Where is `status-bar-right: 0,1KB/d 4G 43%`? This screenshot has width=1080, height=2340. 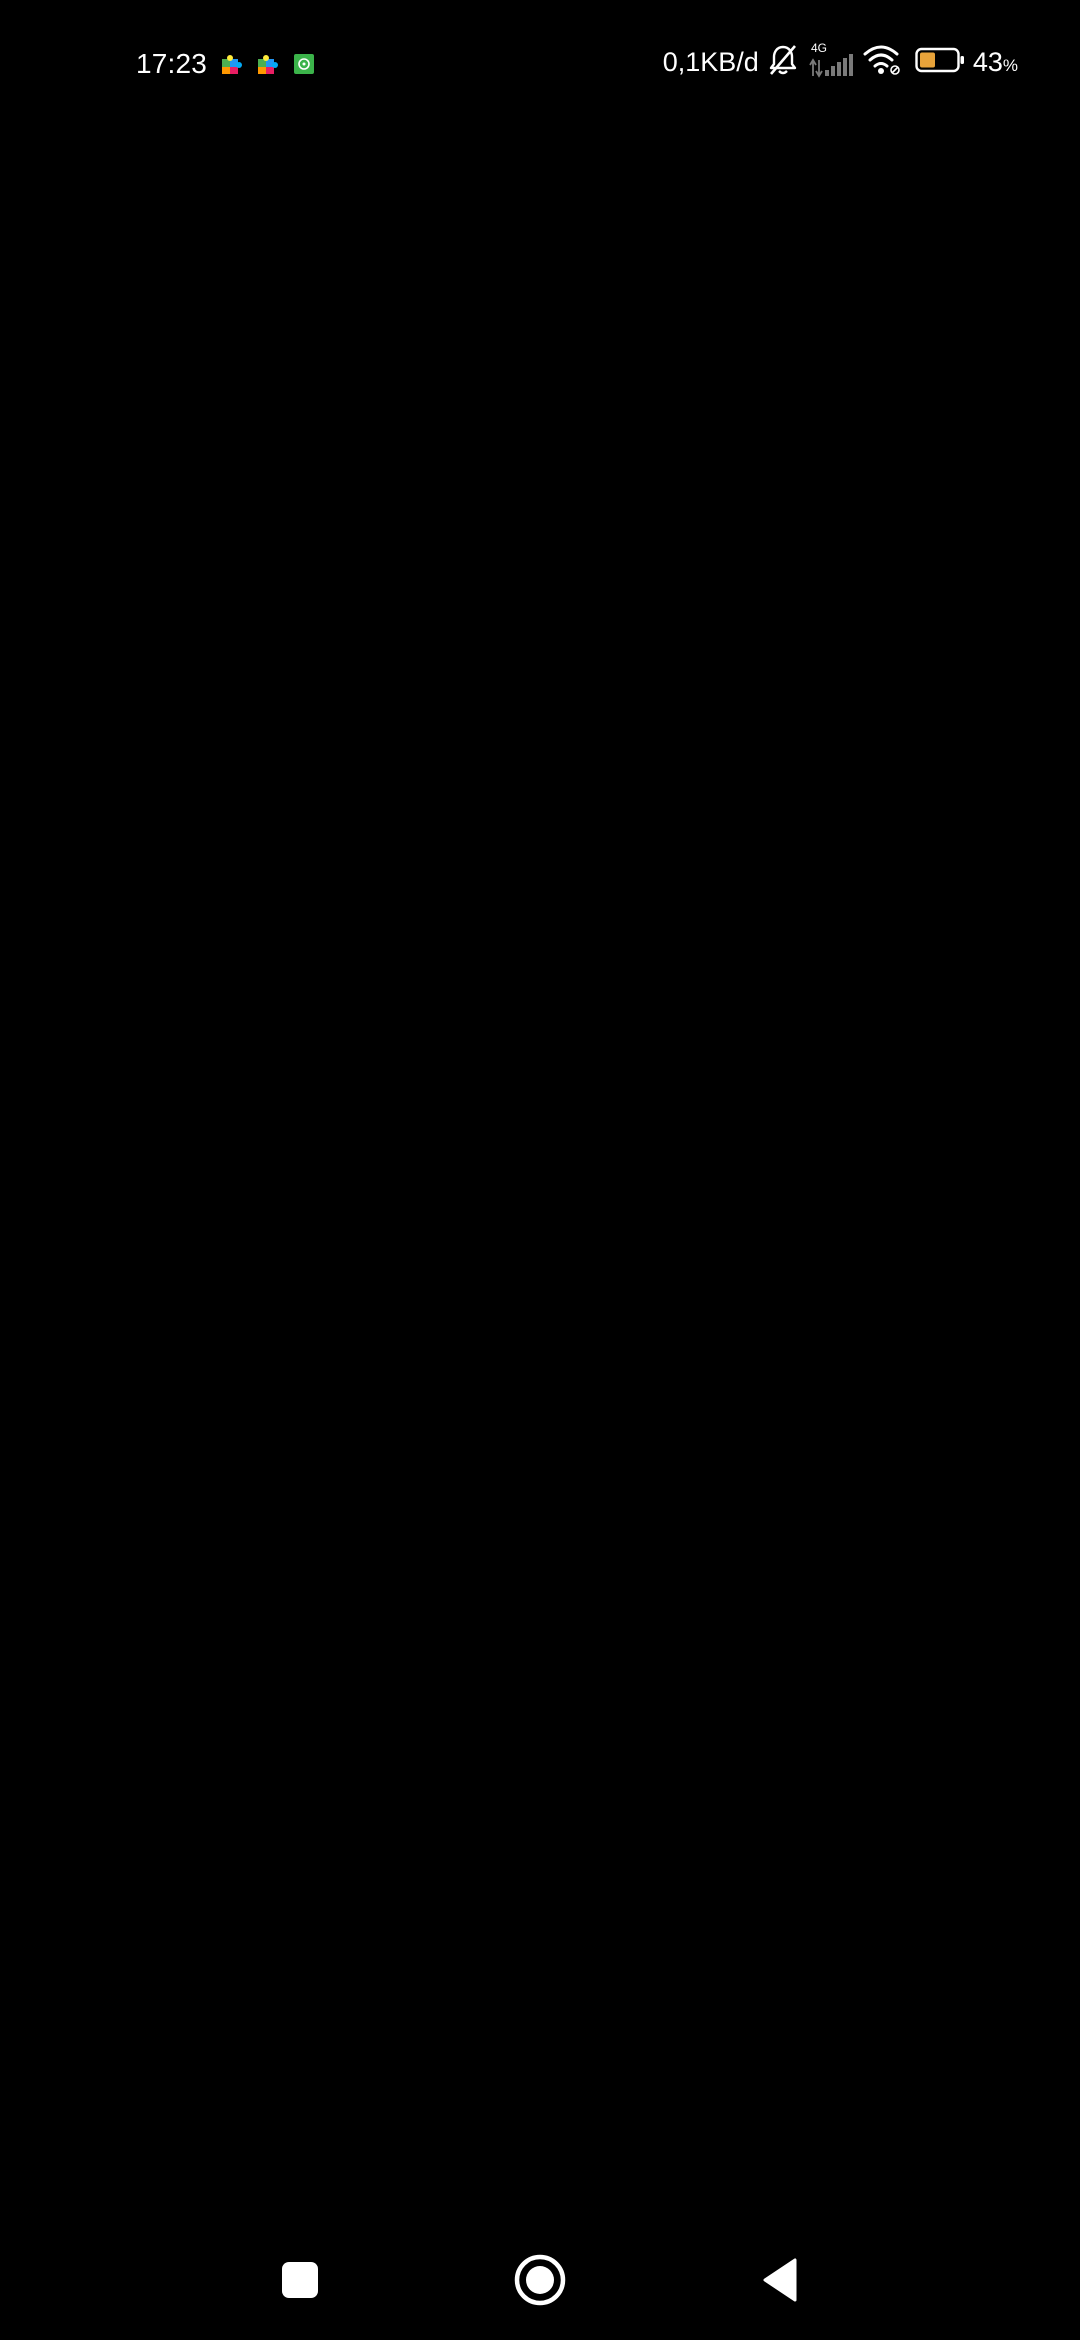 status-bar-right: 0,1KB/d 4G 43% is located at coordinates (840, 62).